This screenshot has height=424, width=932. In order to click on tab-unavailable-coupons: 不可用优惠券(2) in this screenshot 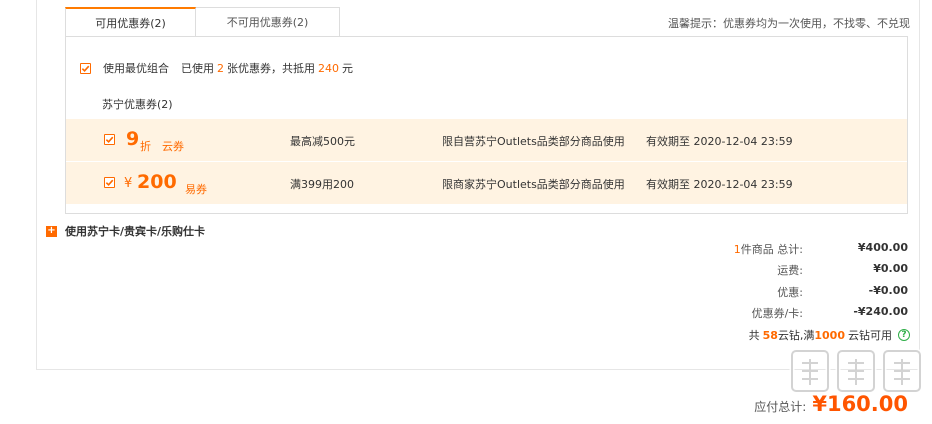, I will do `click(268, 21)`.